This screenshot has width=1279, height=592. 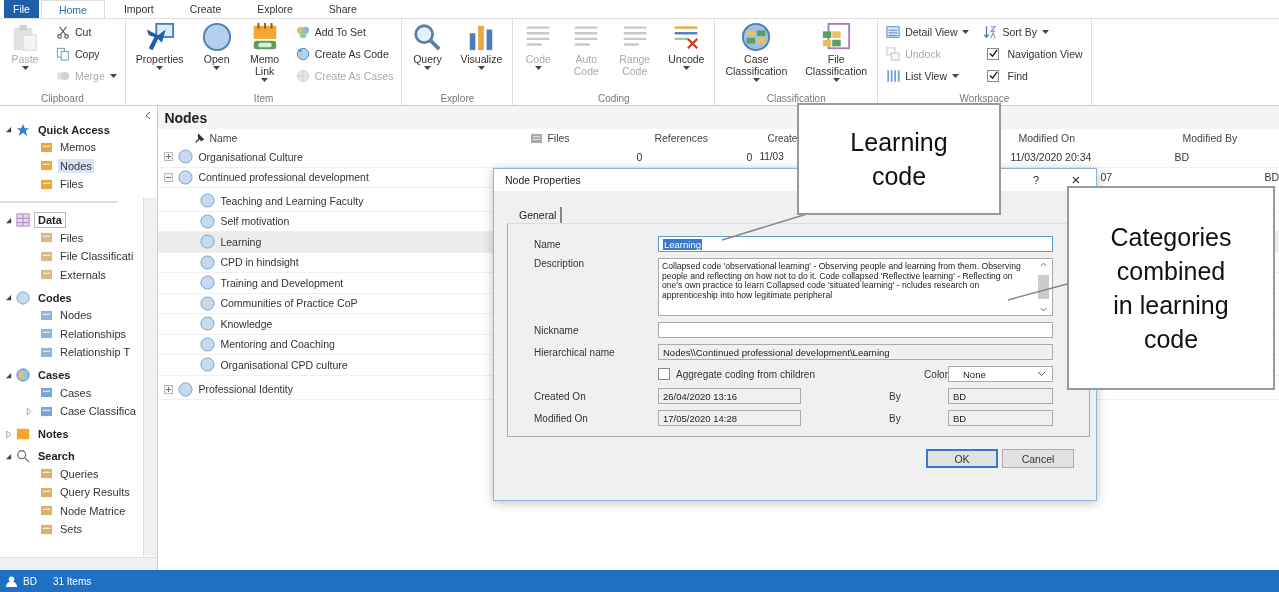 I want to click on ribbon-button: Add To Set, so click(x=344, y=31).